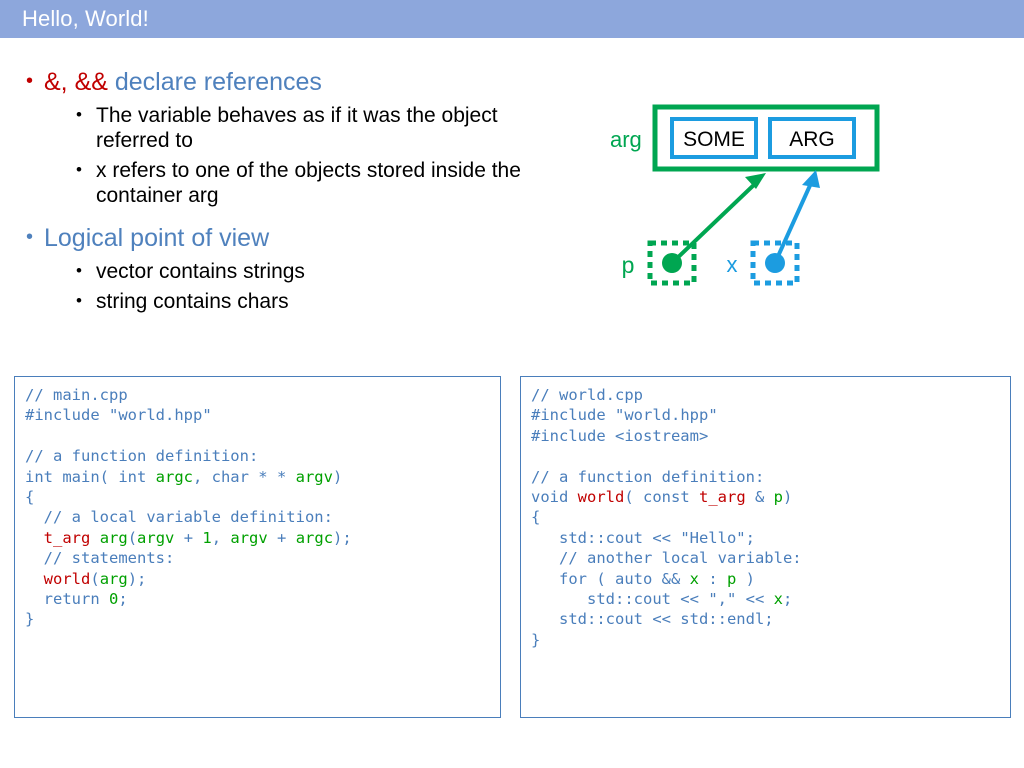 The height and width of the screenshot is (768, 1024). What do you see at coordinates (712, 578) in the screenshot?
I see `code-token: :` at bounding box center [712, 578].